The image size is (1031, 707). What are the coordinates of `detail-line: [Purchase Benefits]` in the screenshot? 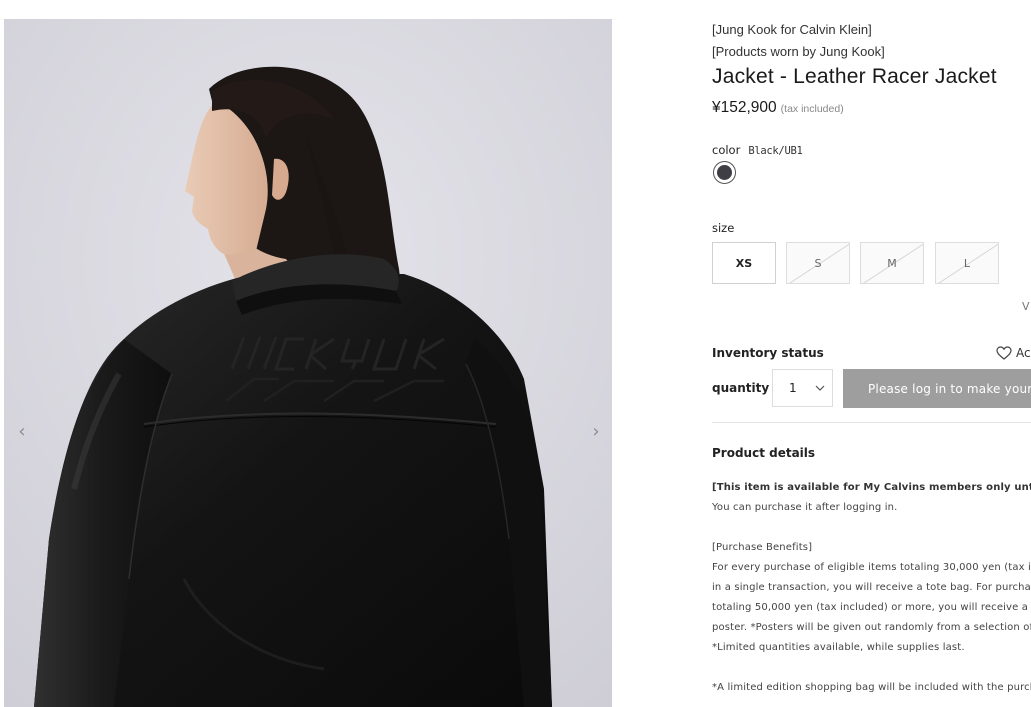 It's located at (762, 547).